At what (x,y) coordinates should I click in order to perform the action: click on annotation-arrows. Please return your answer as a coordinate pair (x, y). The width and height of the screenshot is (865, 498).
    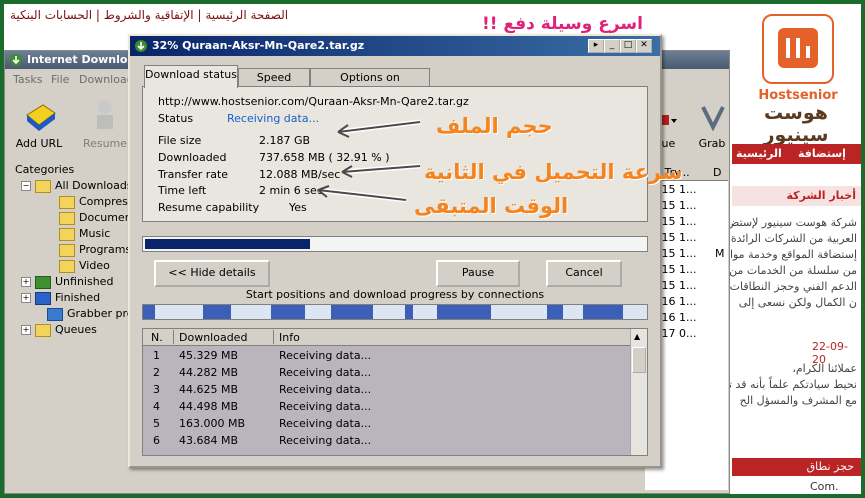
    Looking at the image, I should click on (369, 161).